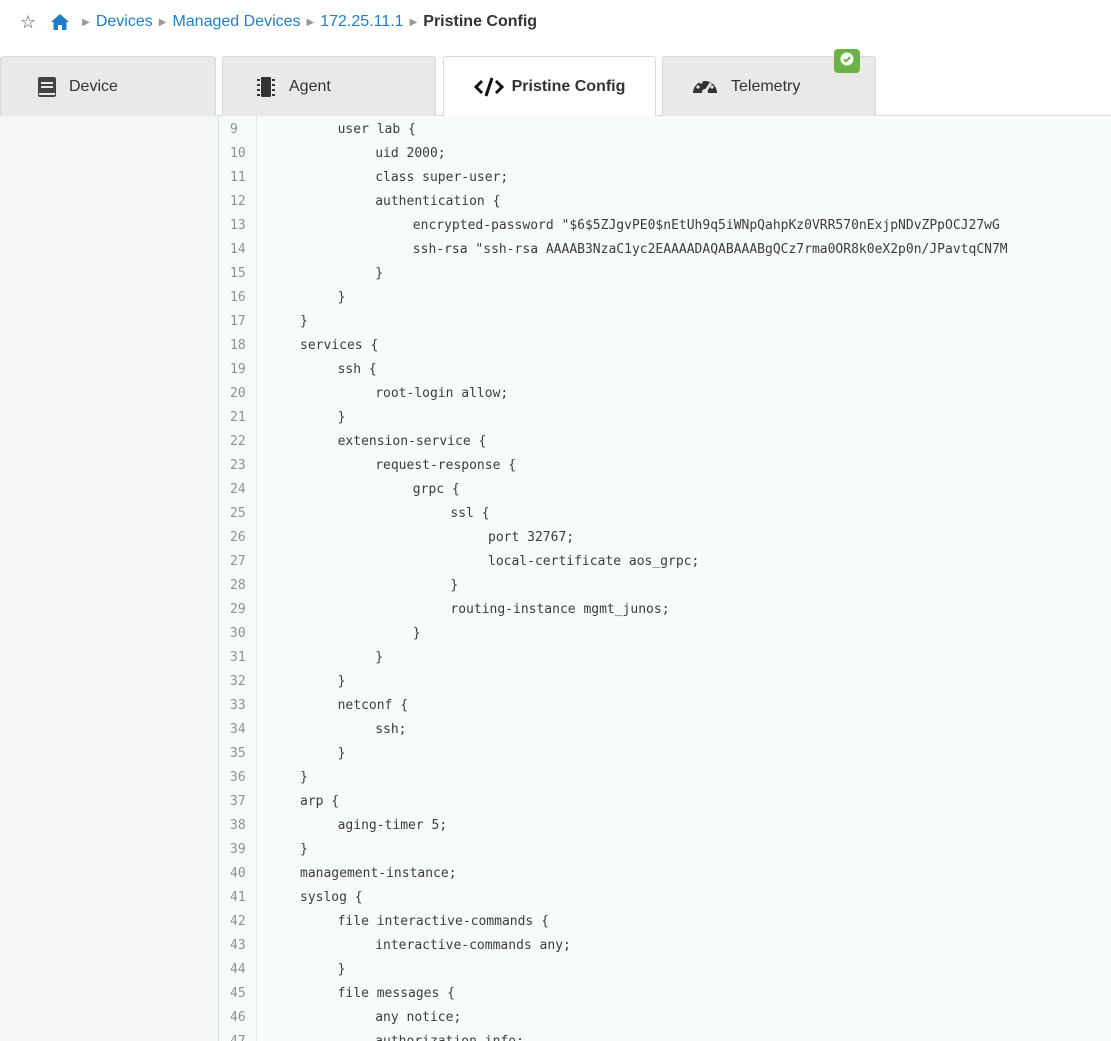 This screenshot has height=1041, width=1111. What do you see at coordinates (266, 87) in the screenshot?
I see `chip-icon` at bounding box center [266, 87].